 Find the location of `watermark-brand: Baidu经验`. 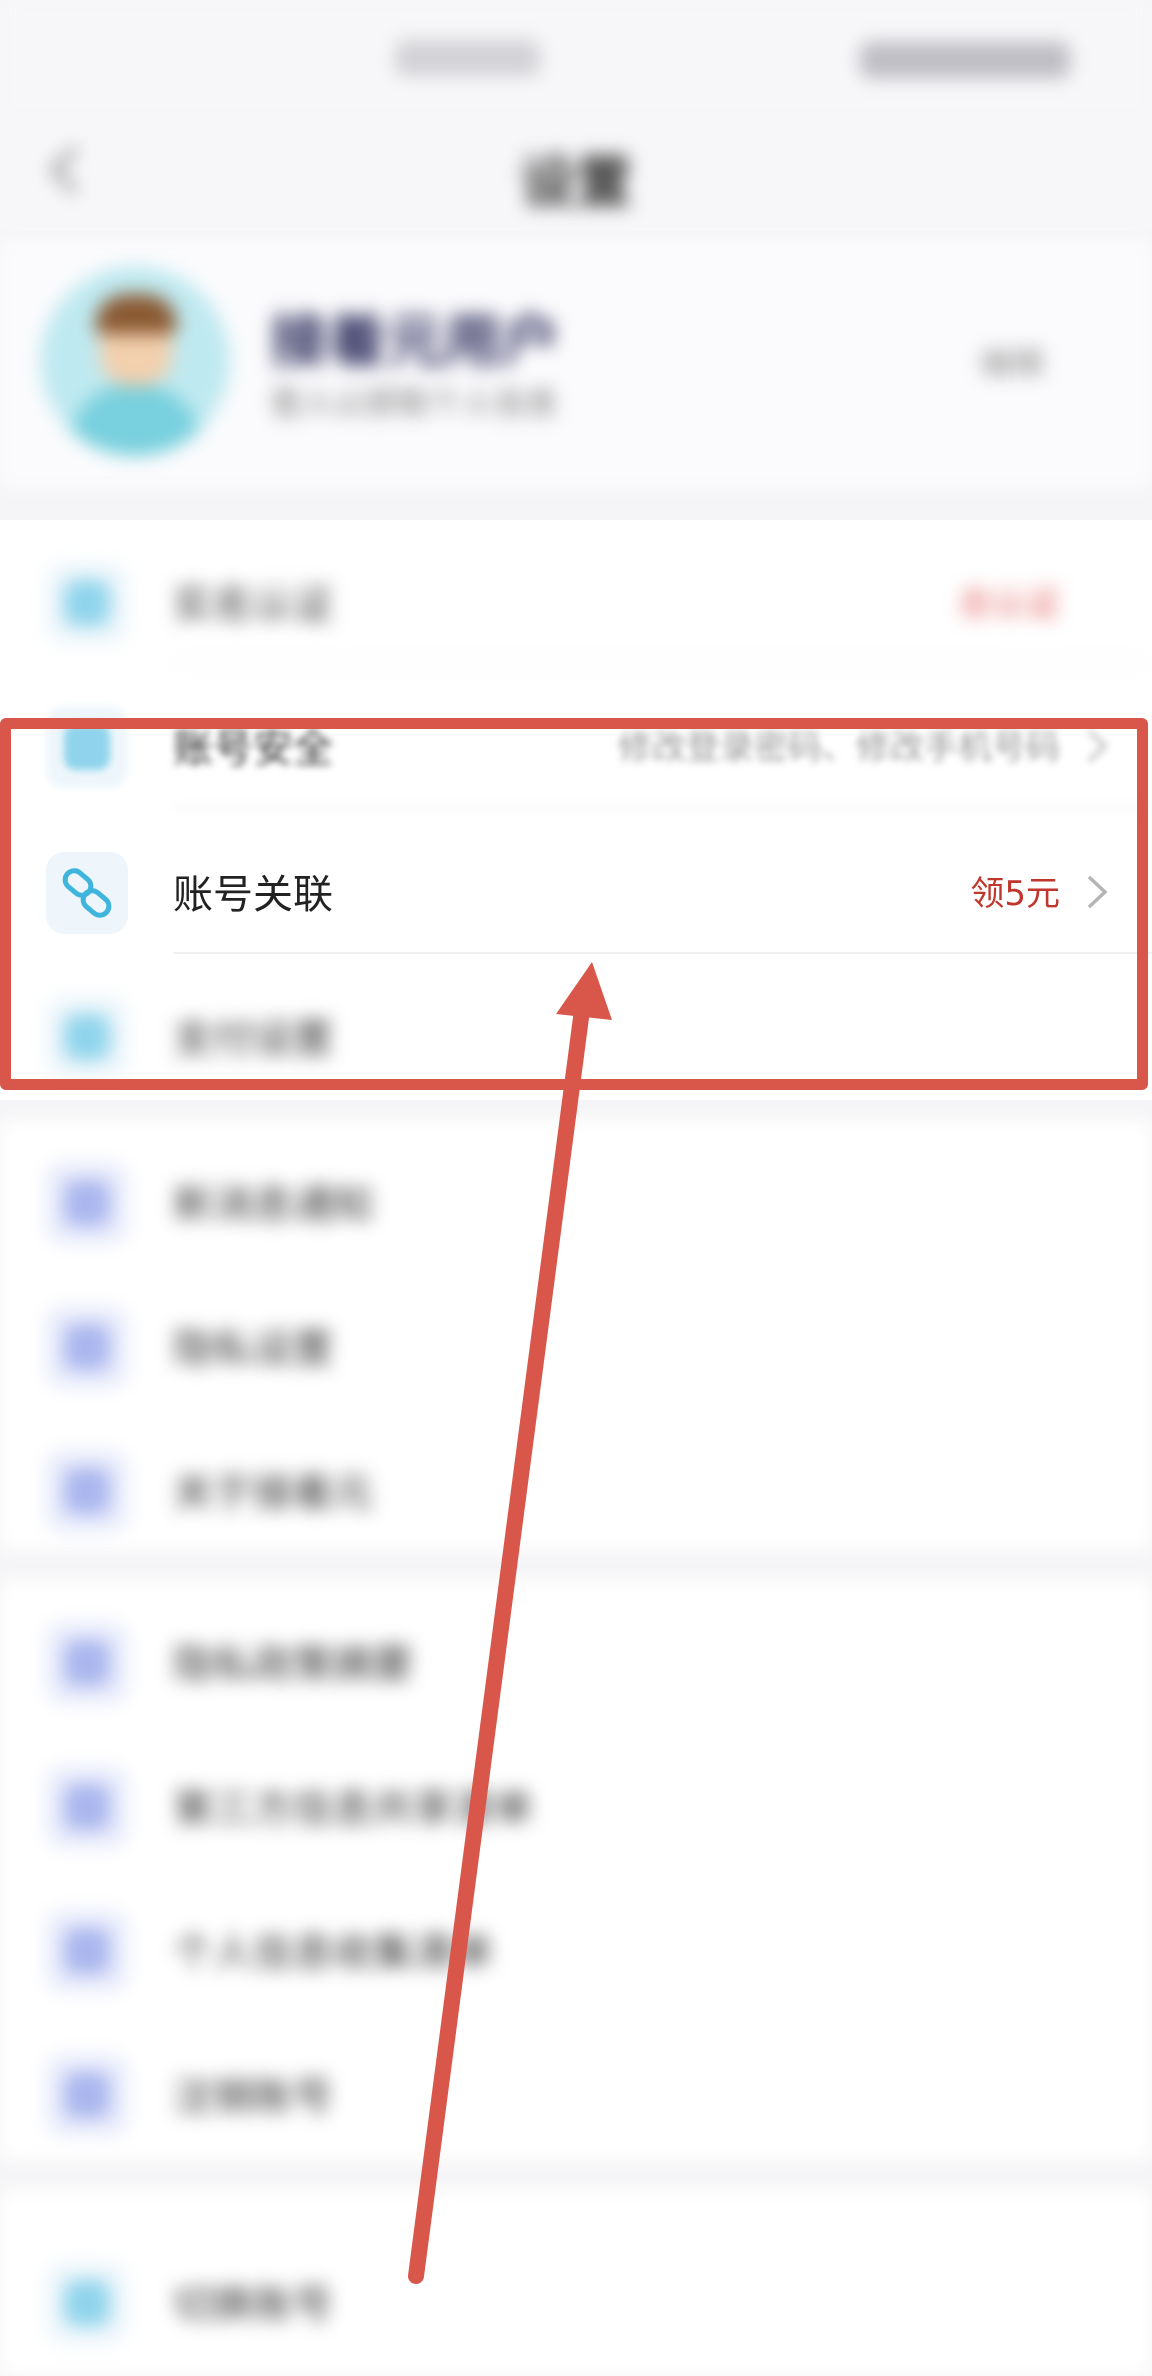

watermark-brand: Baidu经验 is located at coordinates (995, 2316).